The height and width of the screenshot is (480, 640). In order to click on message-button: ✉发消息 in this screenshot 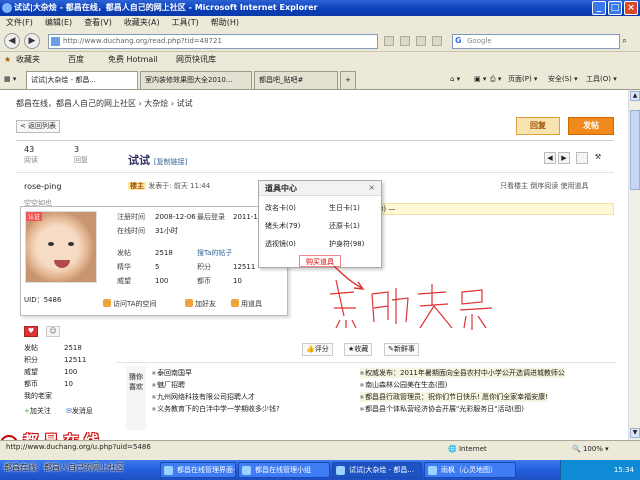, I will do `click(79, 411)`.